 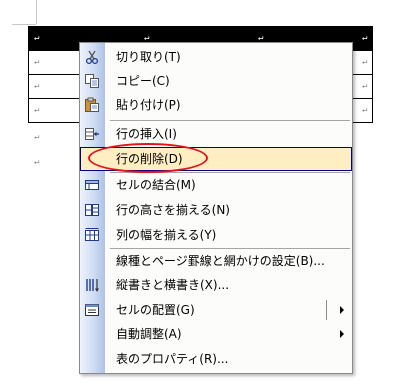 I want to click on insert-rows-icon, so click(x=92, y=134).